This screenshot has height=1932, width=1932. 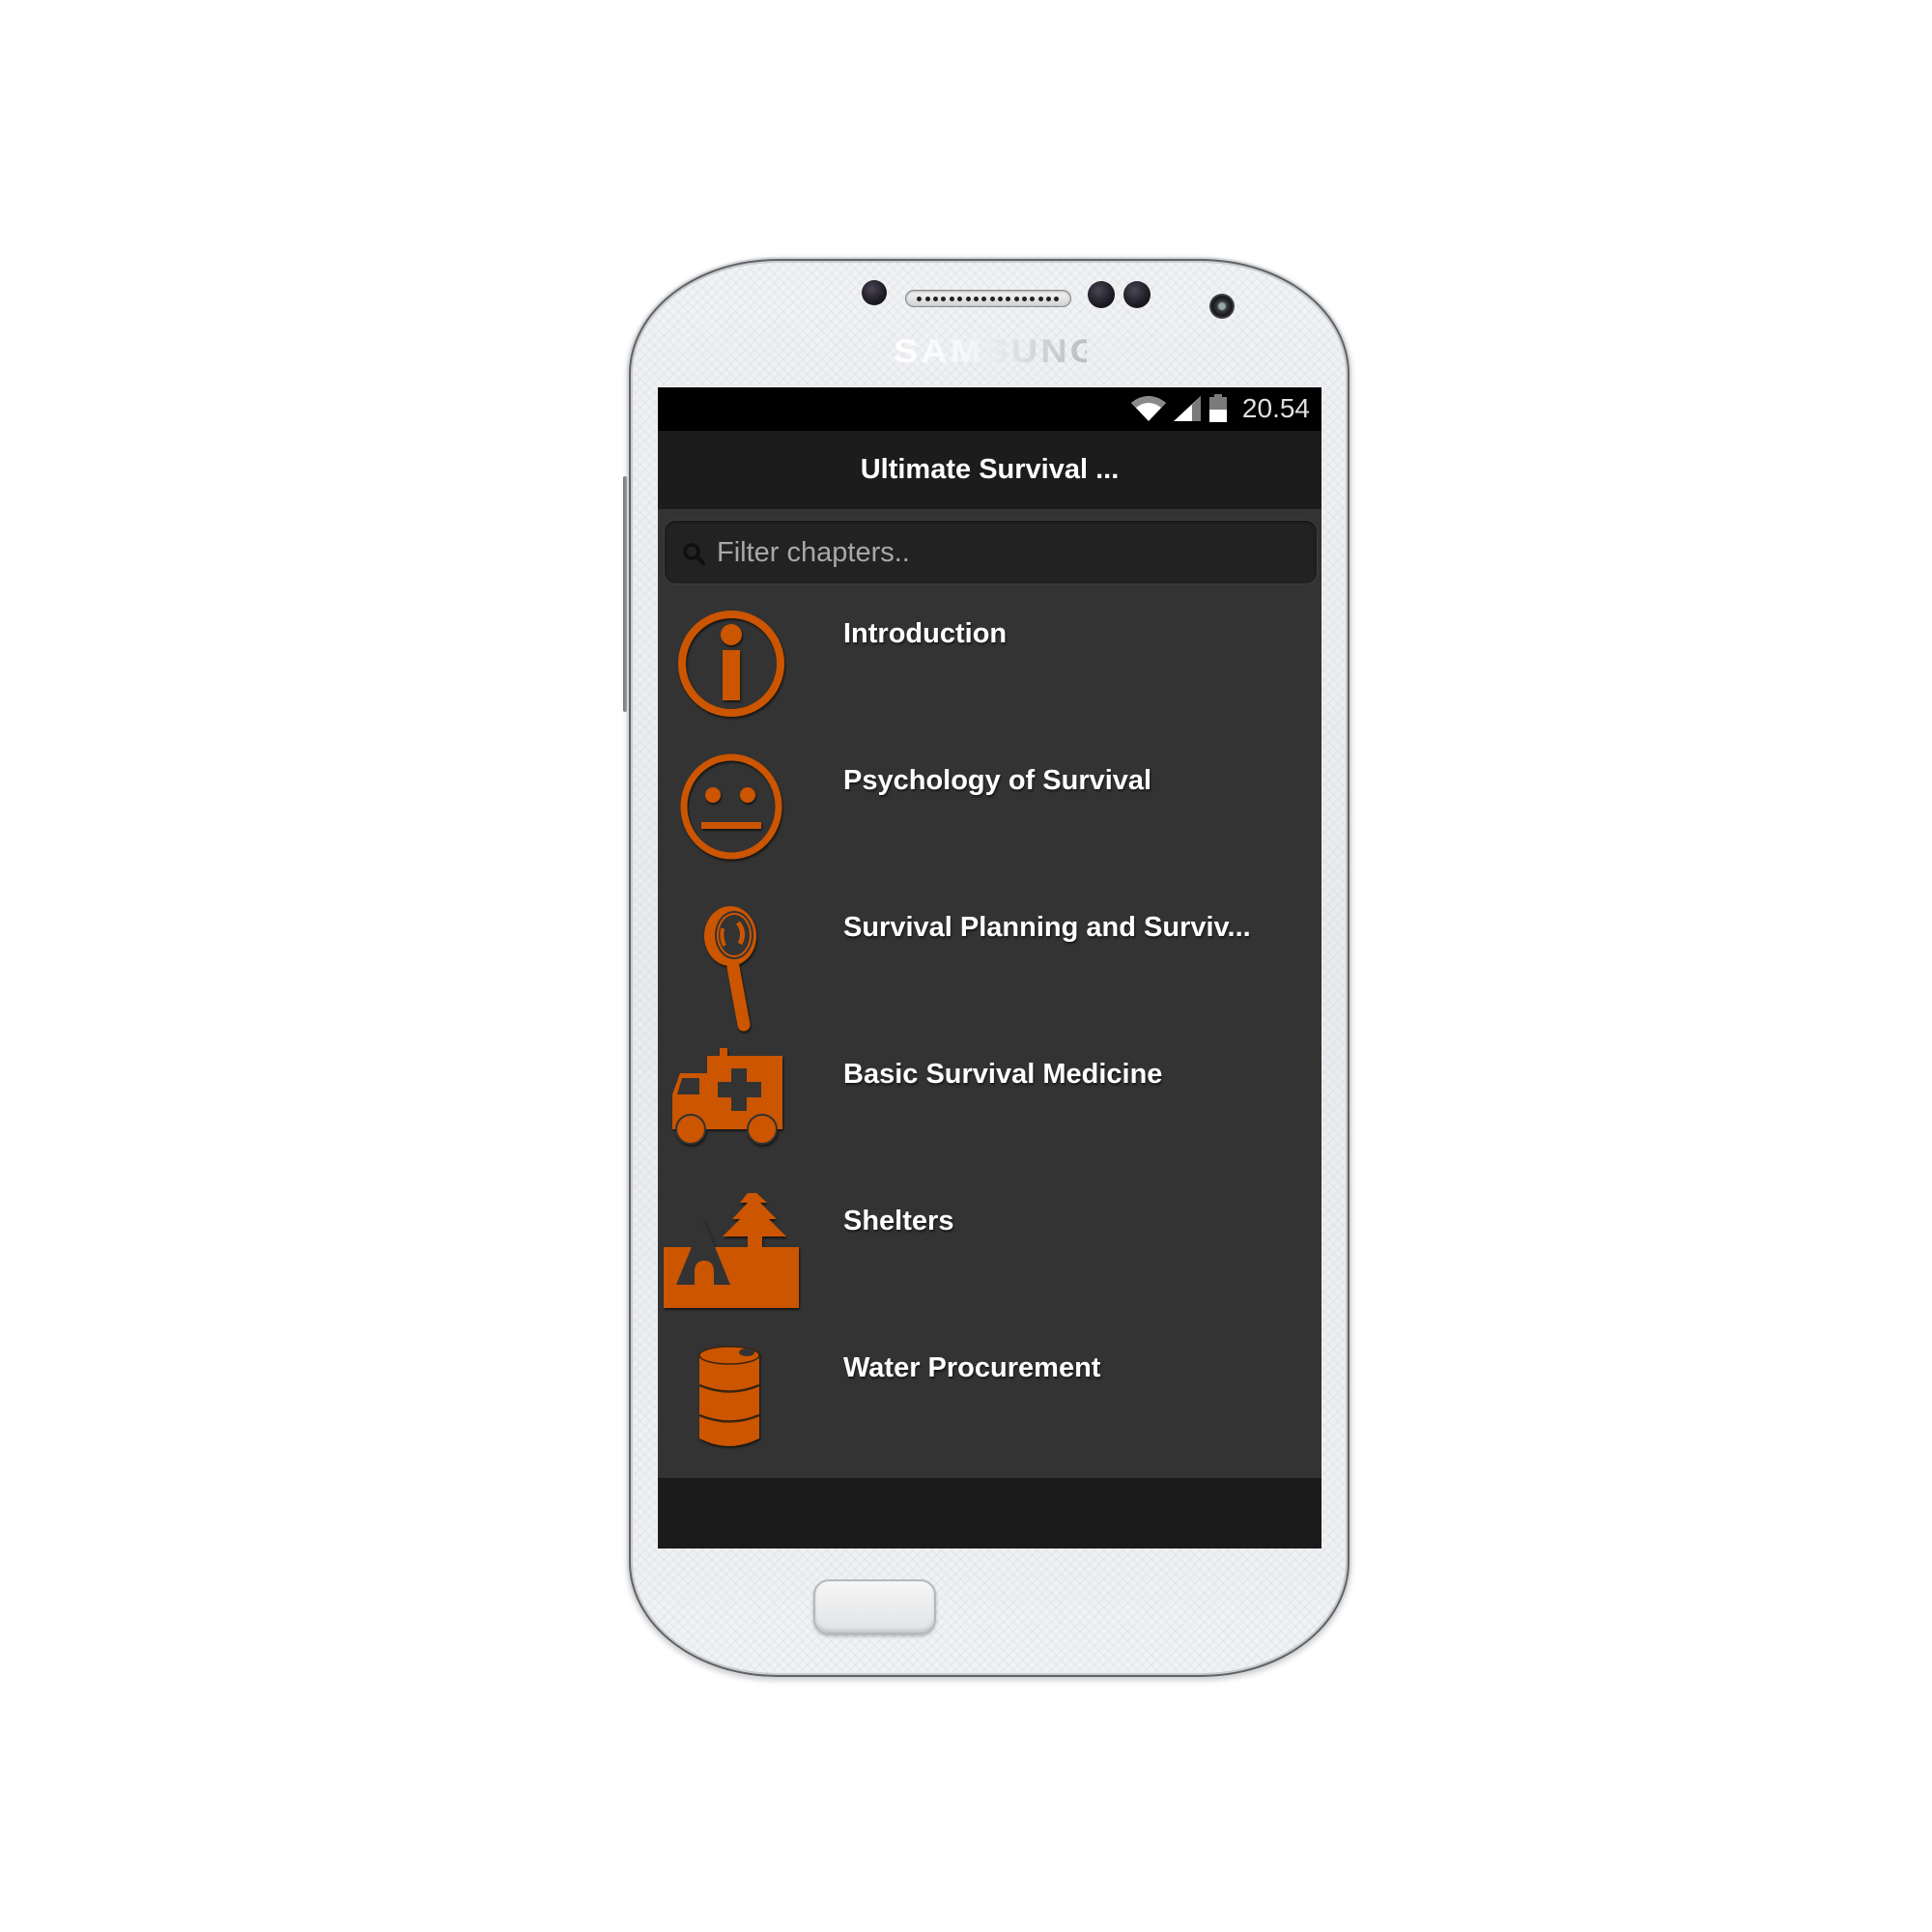 What do you see at coordinates (989, 1256) in the screenshot?
I see `list-item-shelters: Shelters` at bounding box center [989, 1256].